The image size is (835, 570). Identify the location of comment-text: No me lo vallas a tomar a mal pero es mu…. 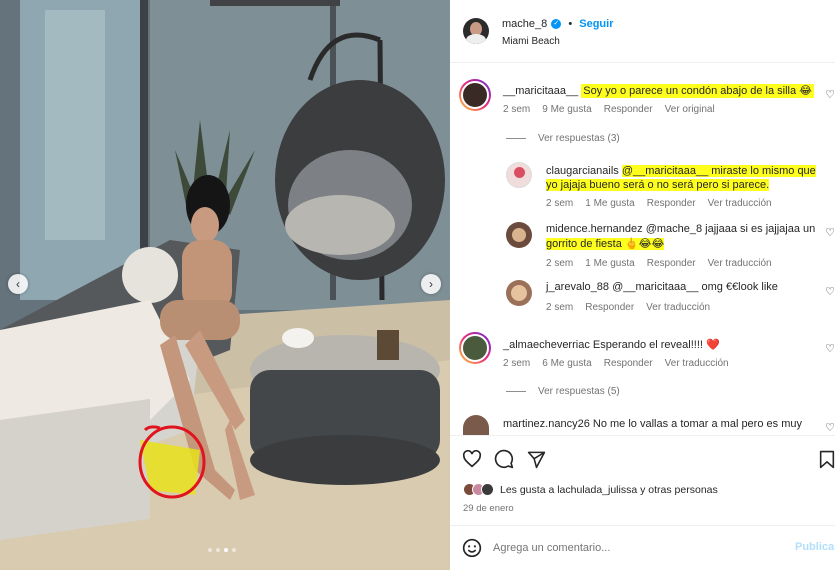
(697, 424).